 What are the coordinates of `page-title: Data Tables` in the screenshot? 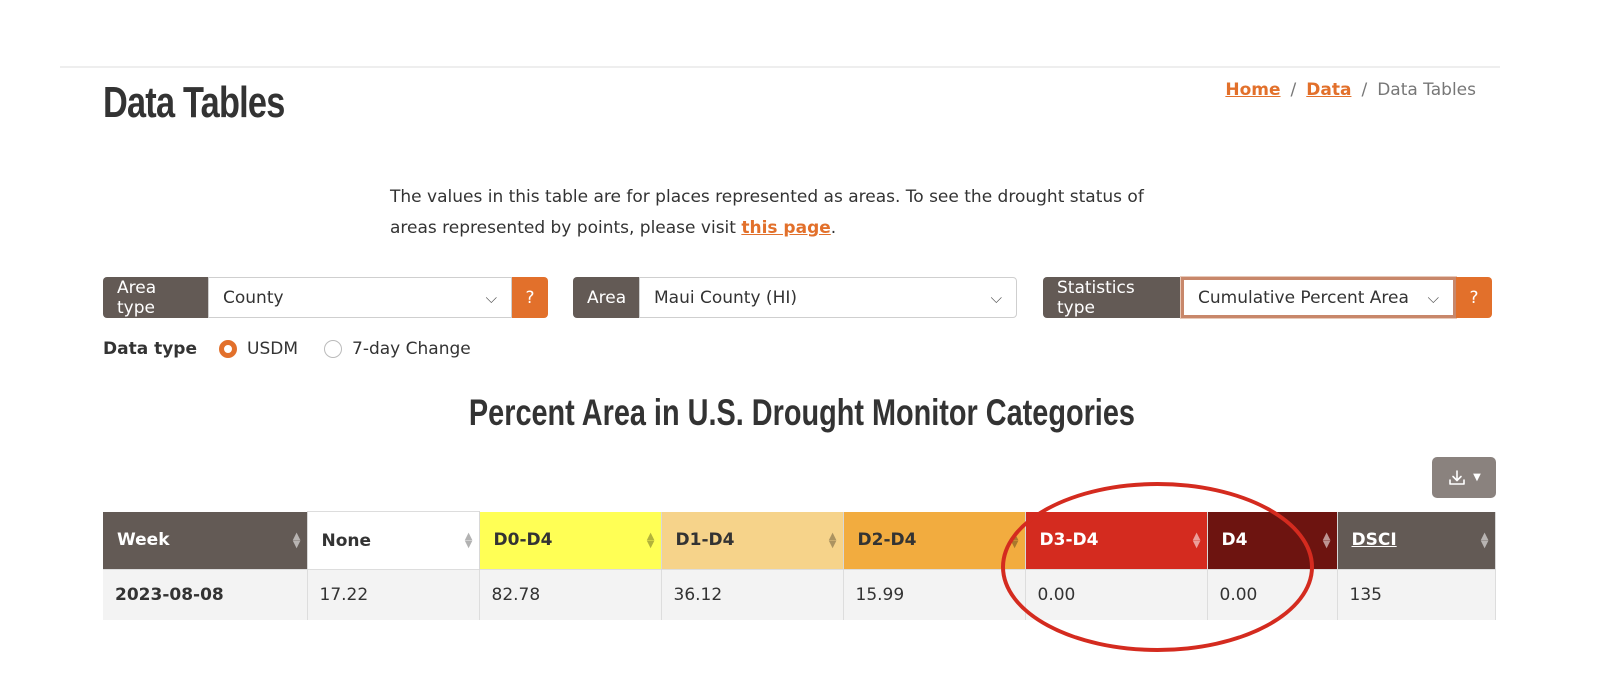 It's located at (194, 102).